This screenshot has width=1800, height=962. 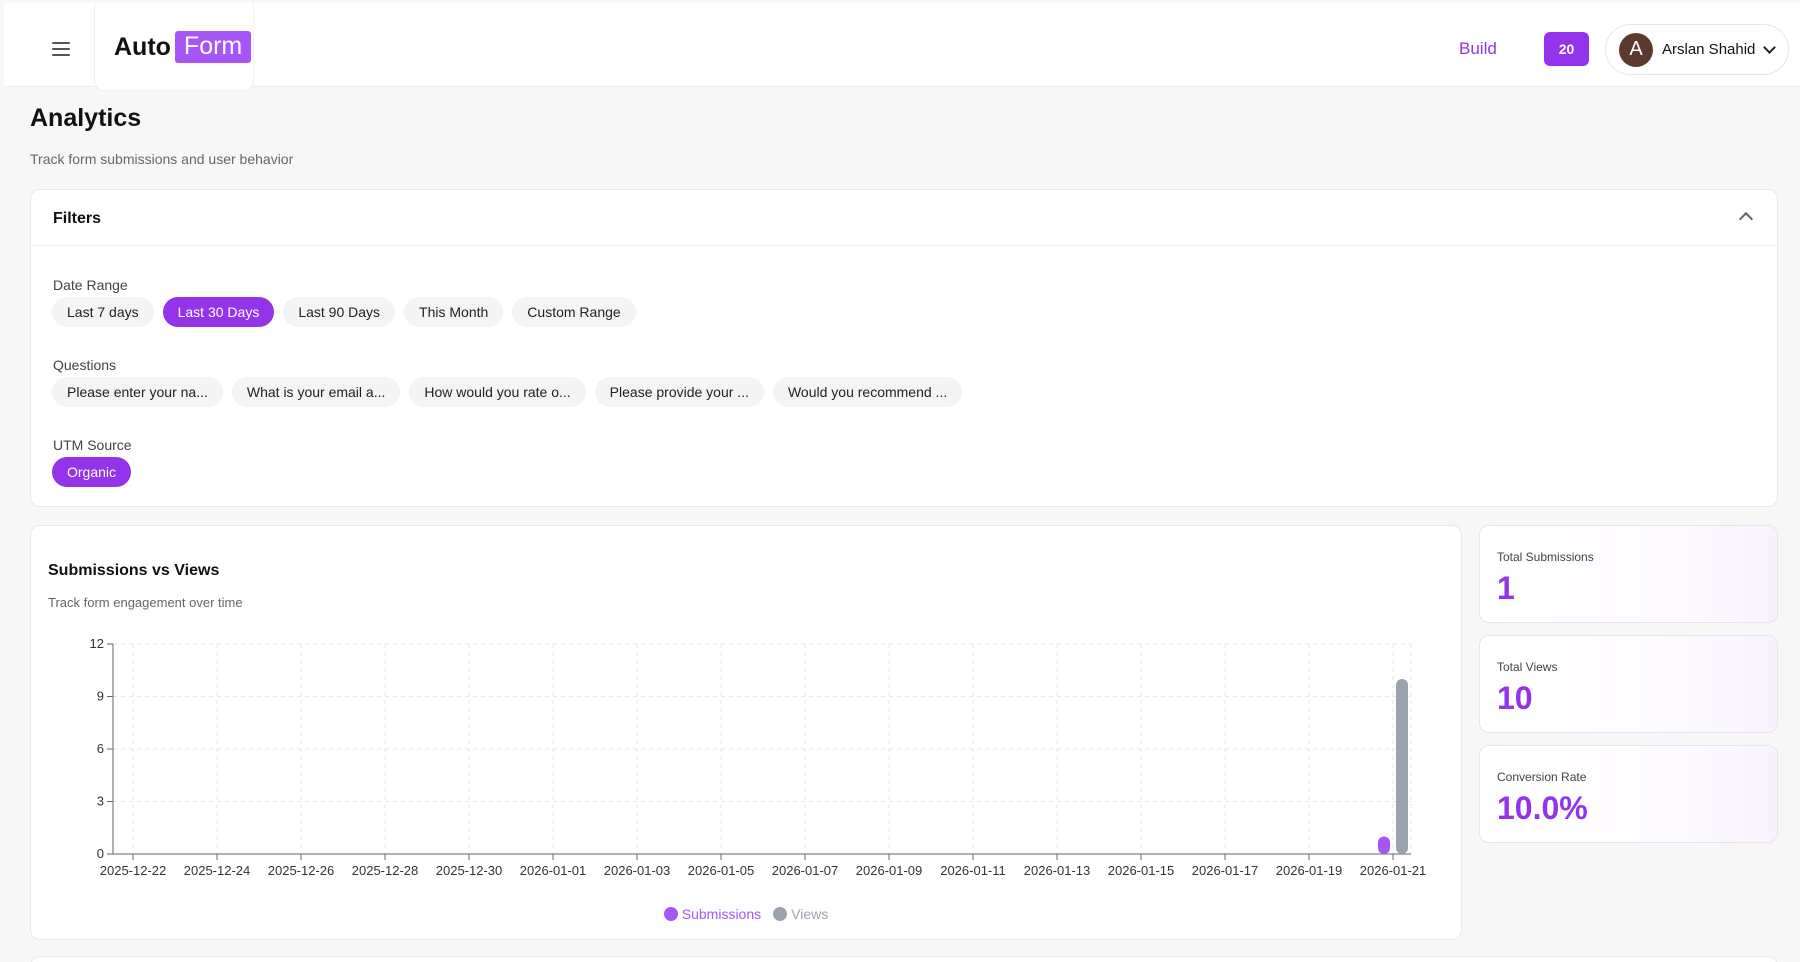 What do you see at coordinates (77, 218) in the screenshot?
I see `filters-title: Filters` at bounding box center [77, 218].